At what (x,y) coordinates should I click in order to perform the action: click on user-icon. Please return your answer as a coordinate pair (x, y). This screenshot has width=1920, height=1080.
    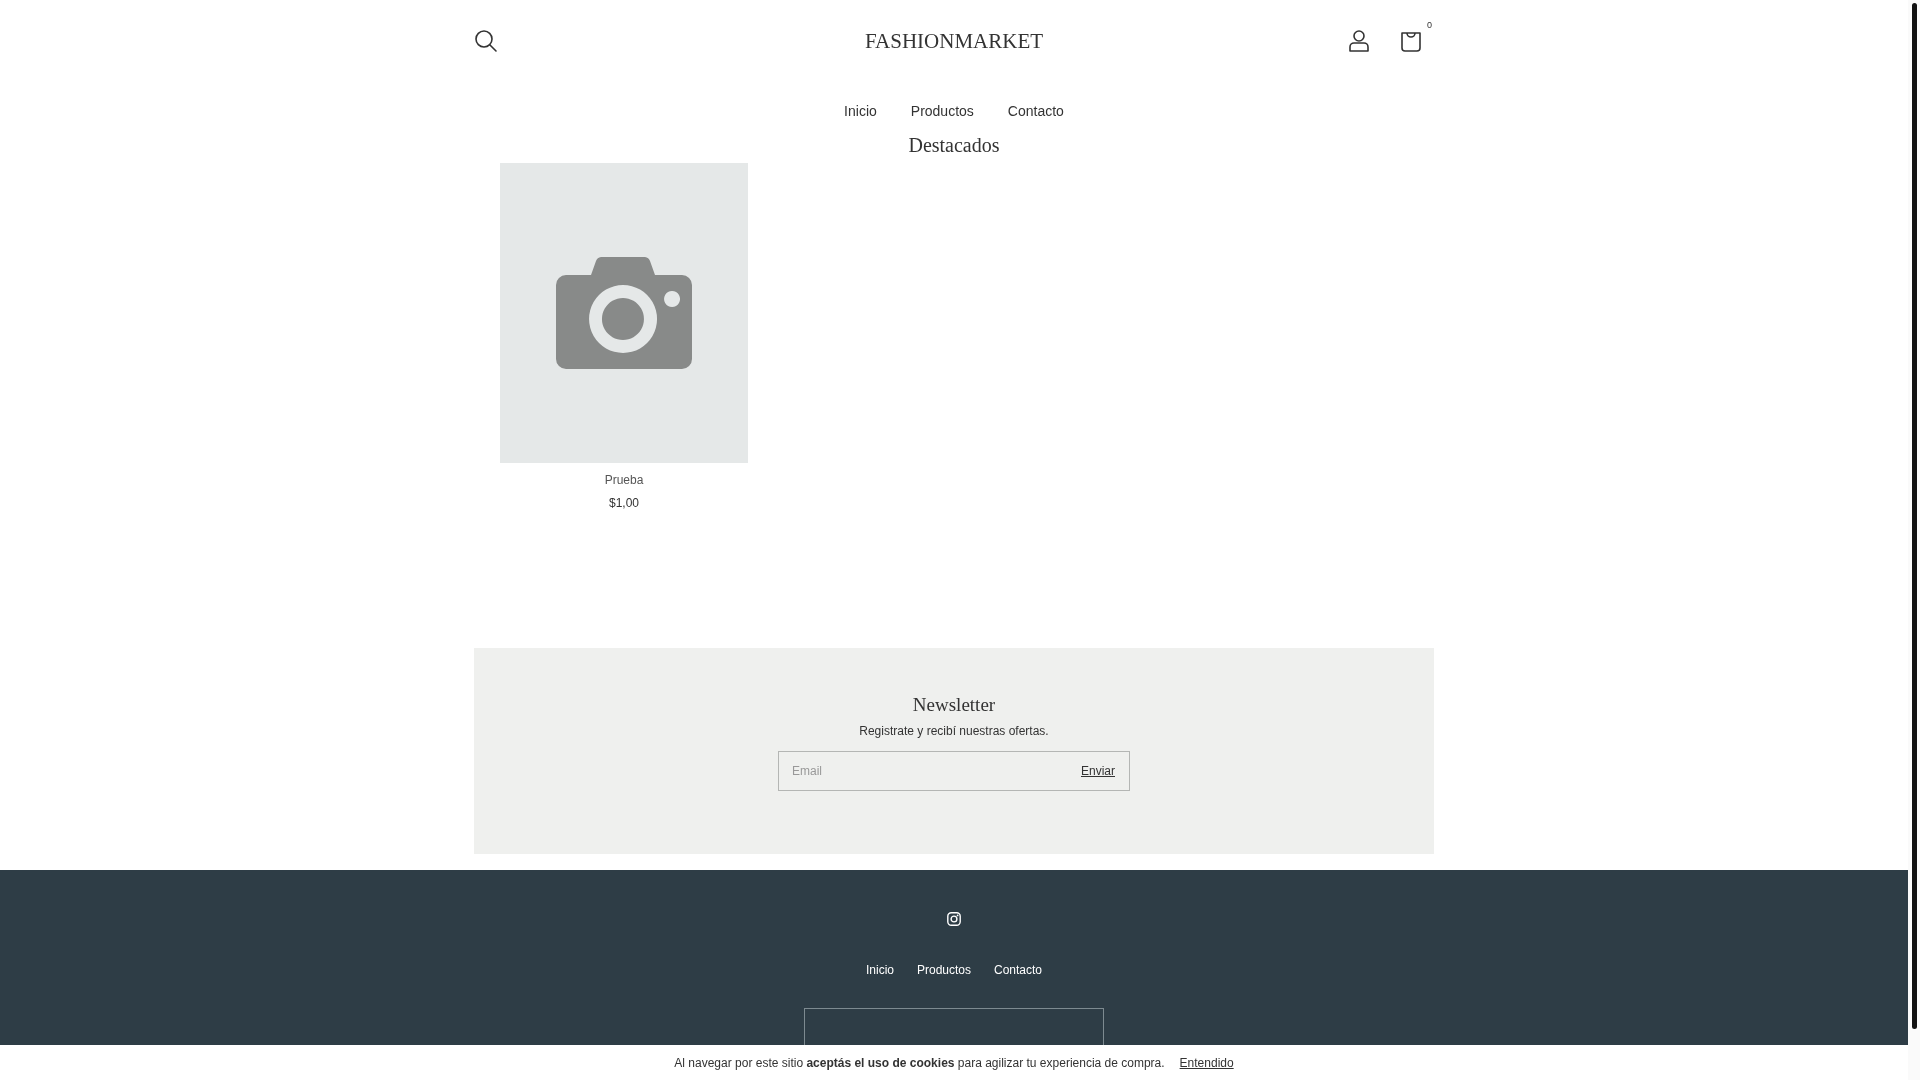
    Looking at the image, I should click on (1359, 41).